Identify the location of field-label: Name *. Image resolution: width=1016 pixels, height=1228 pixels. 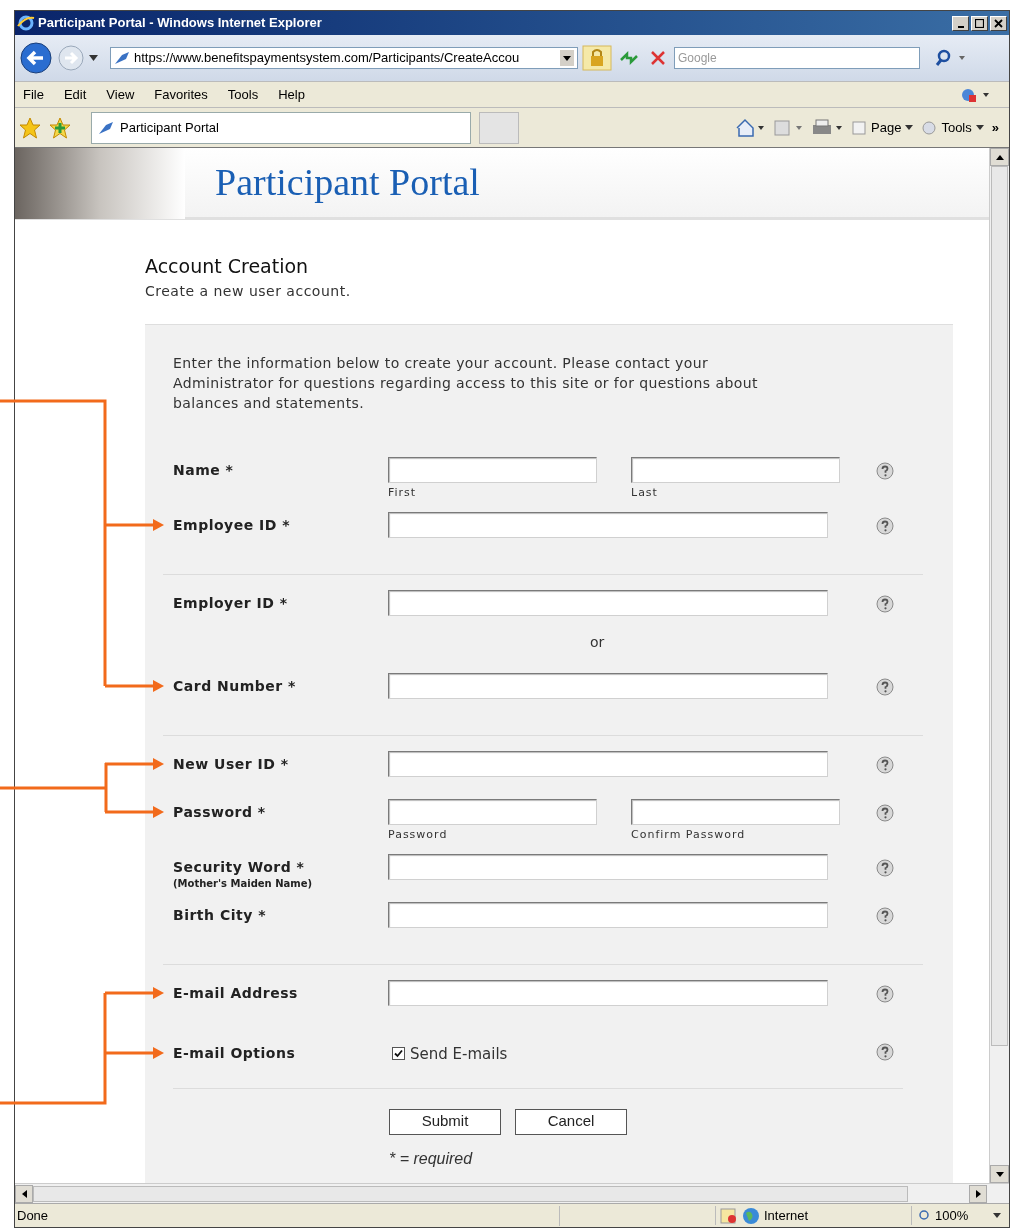
(204, 470).